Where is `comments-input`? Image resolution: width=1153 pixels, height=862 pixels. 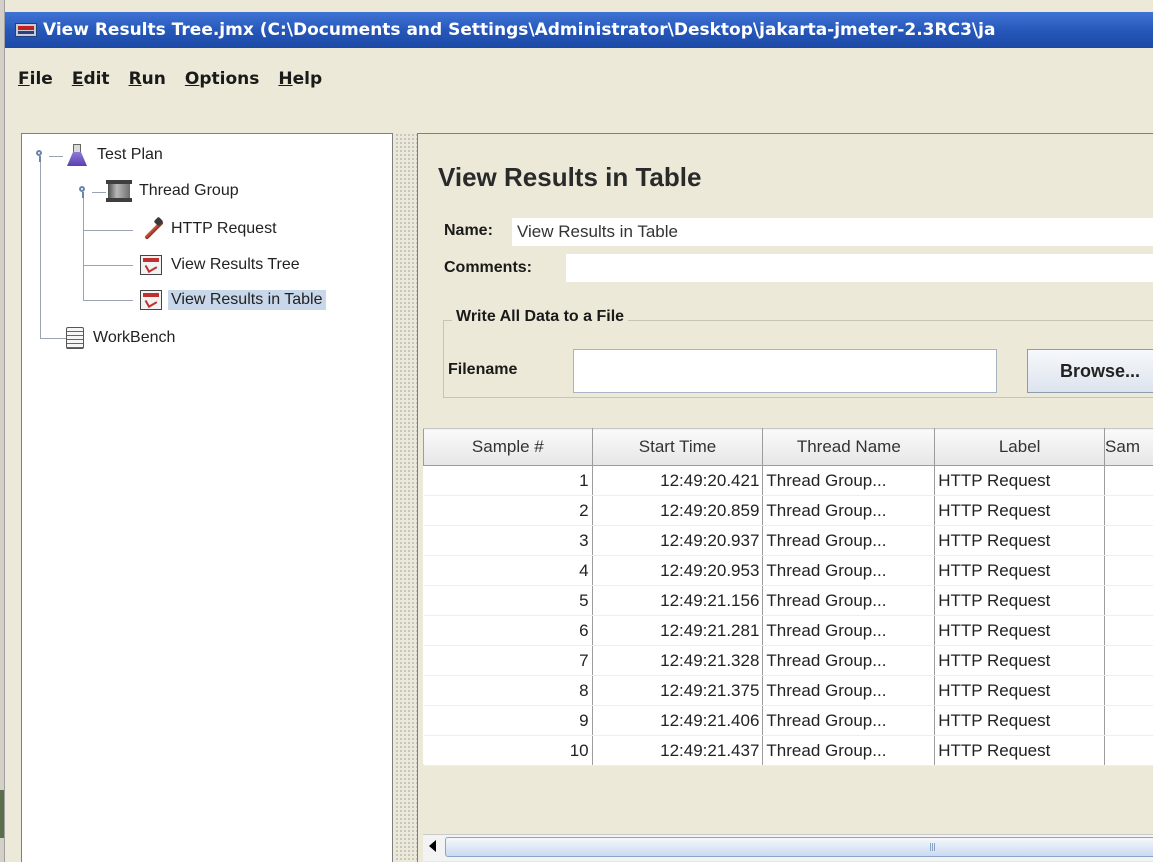
comments-input is located at coordinates (859, 268).